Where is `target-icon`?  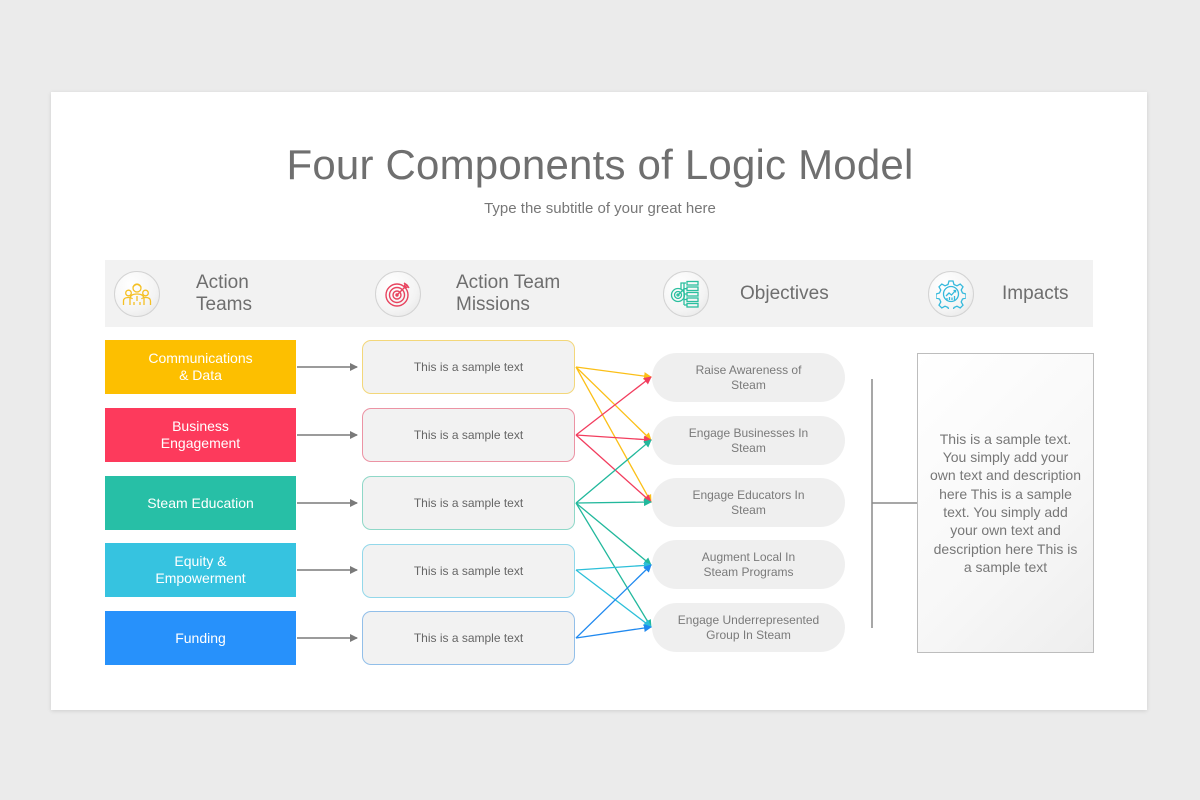 target-icon is located at coordinates (398, 293).